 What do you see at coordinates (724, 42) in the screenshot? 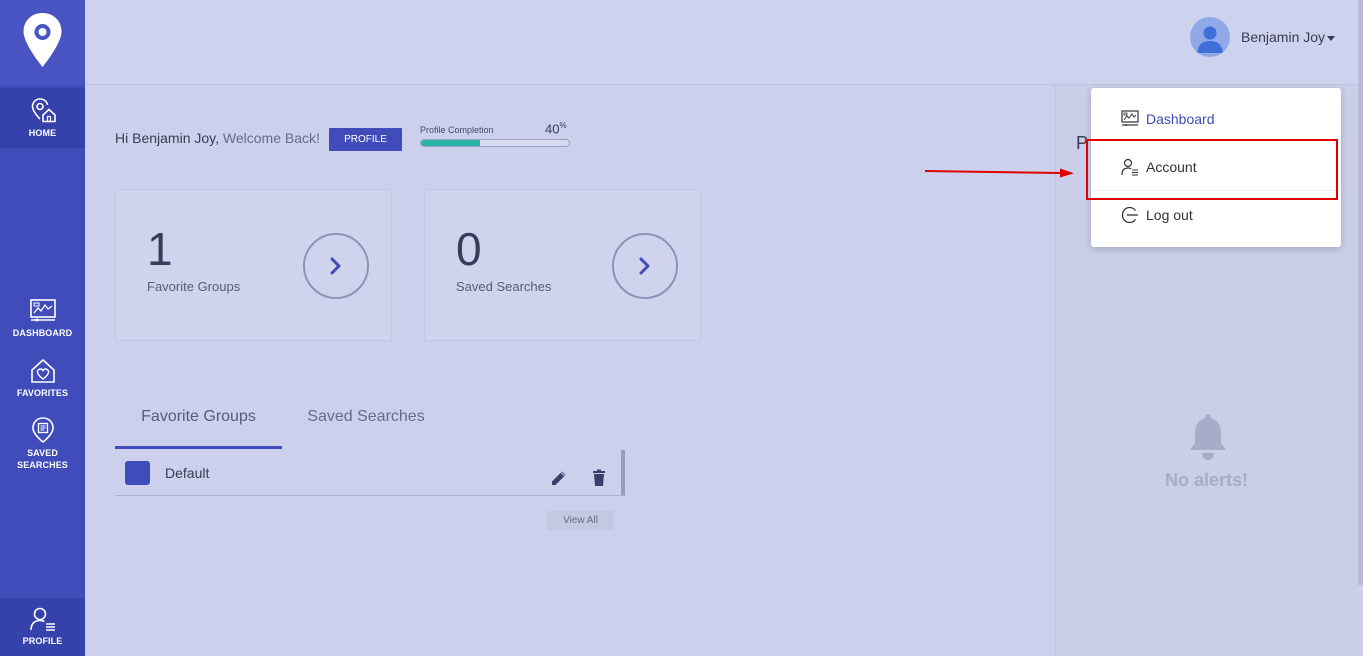
I see `top-header` at bounding box center [724, 42].